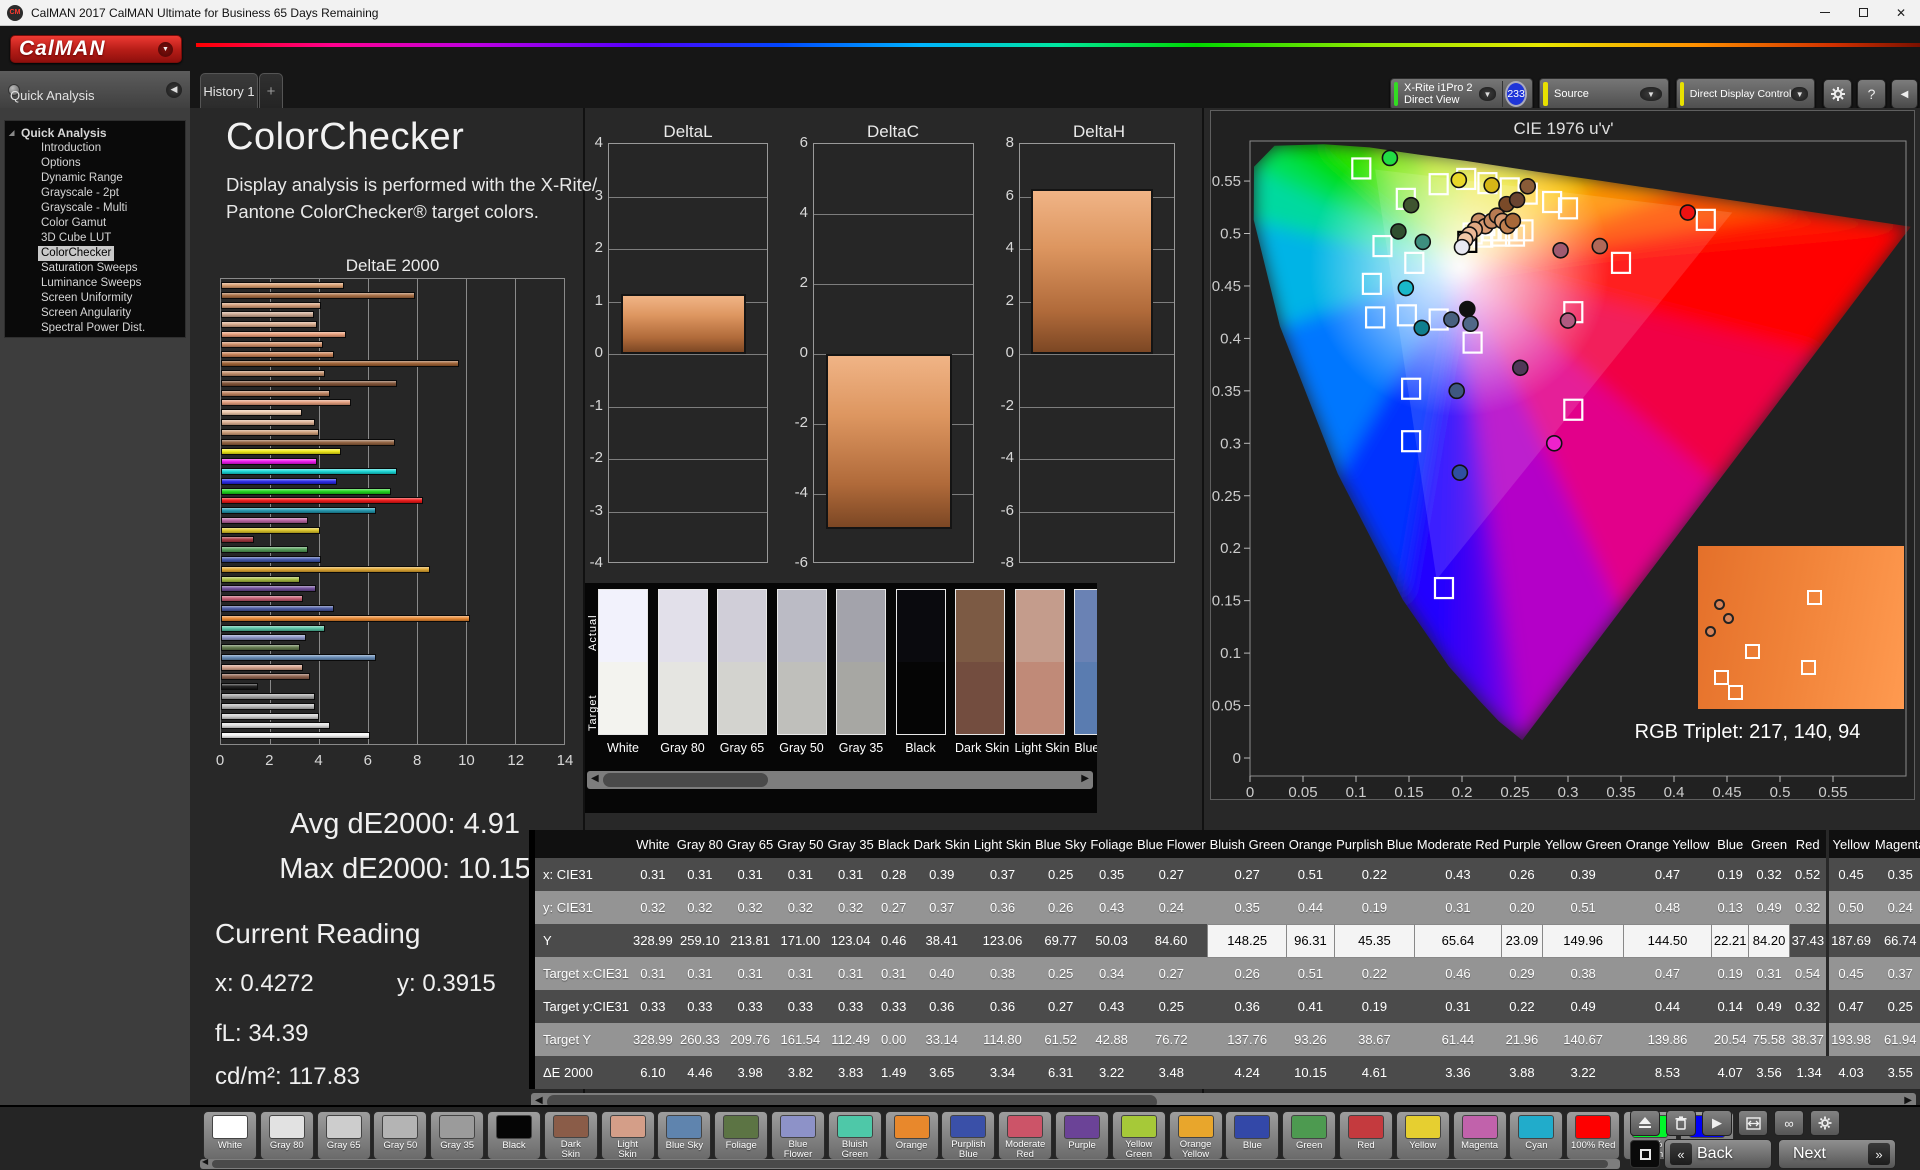  I want to click on table-cell: 96.31, so click(1310, 940).